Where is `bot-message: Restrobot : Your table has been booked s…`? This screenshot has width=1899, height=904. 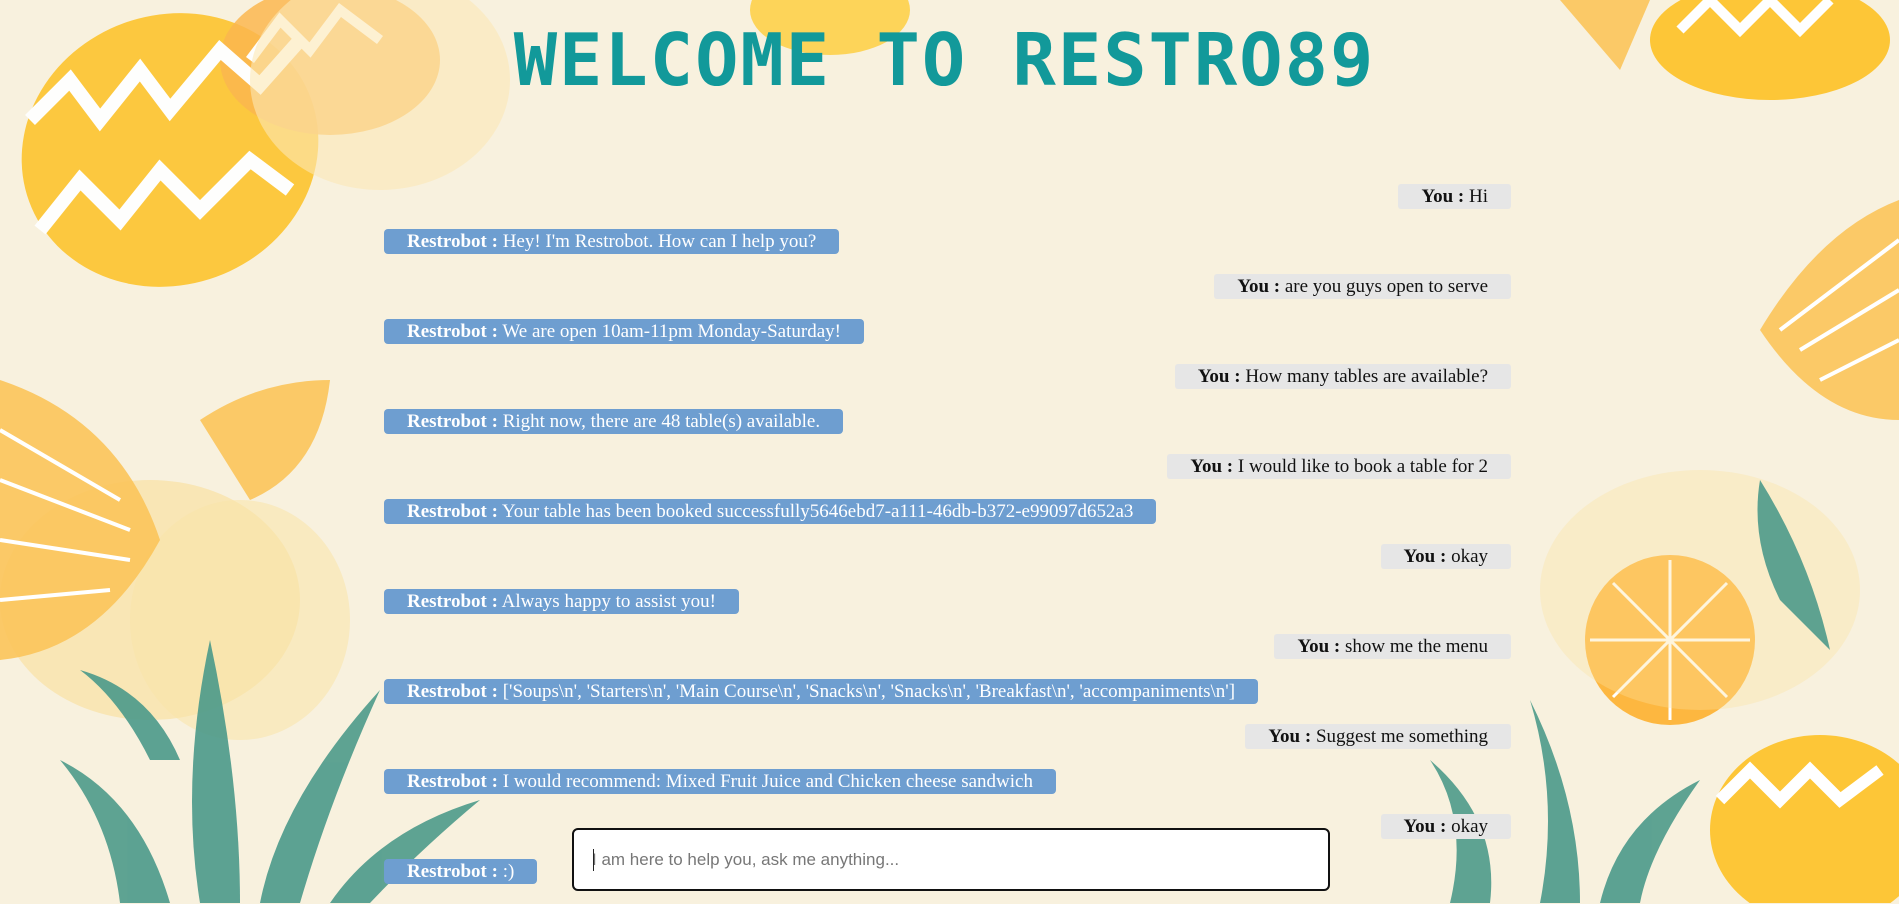 bot-message: Restrobot : Your table has been booked s… is located at coordinates (947, 511).